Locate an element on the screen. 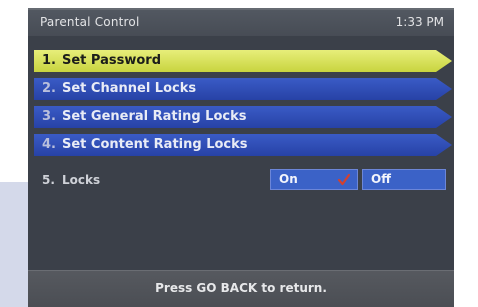 The height and width of the screenshot is (307, 478). check-icon is located at coordinates (344, 179).